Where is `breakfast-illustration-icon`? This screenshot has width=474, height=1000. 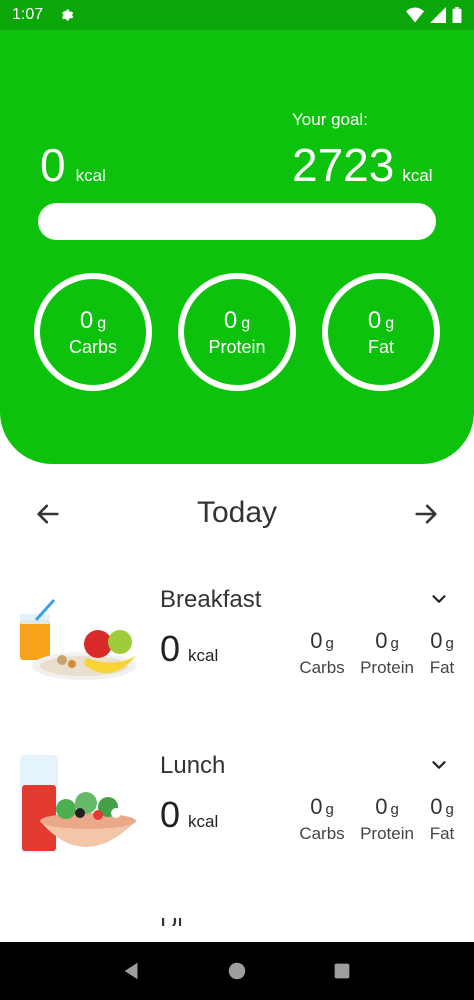 breakfast-illustration-icon is located at coordinates (78, 639).